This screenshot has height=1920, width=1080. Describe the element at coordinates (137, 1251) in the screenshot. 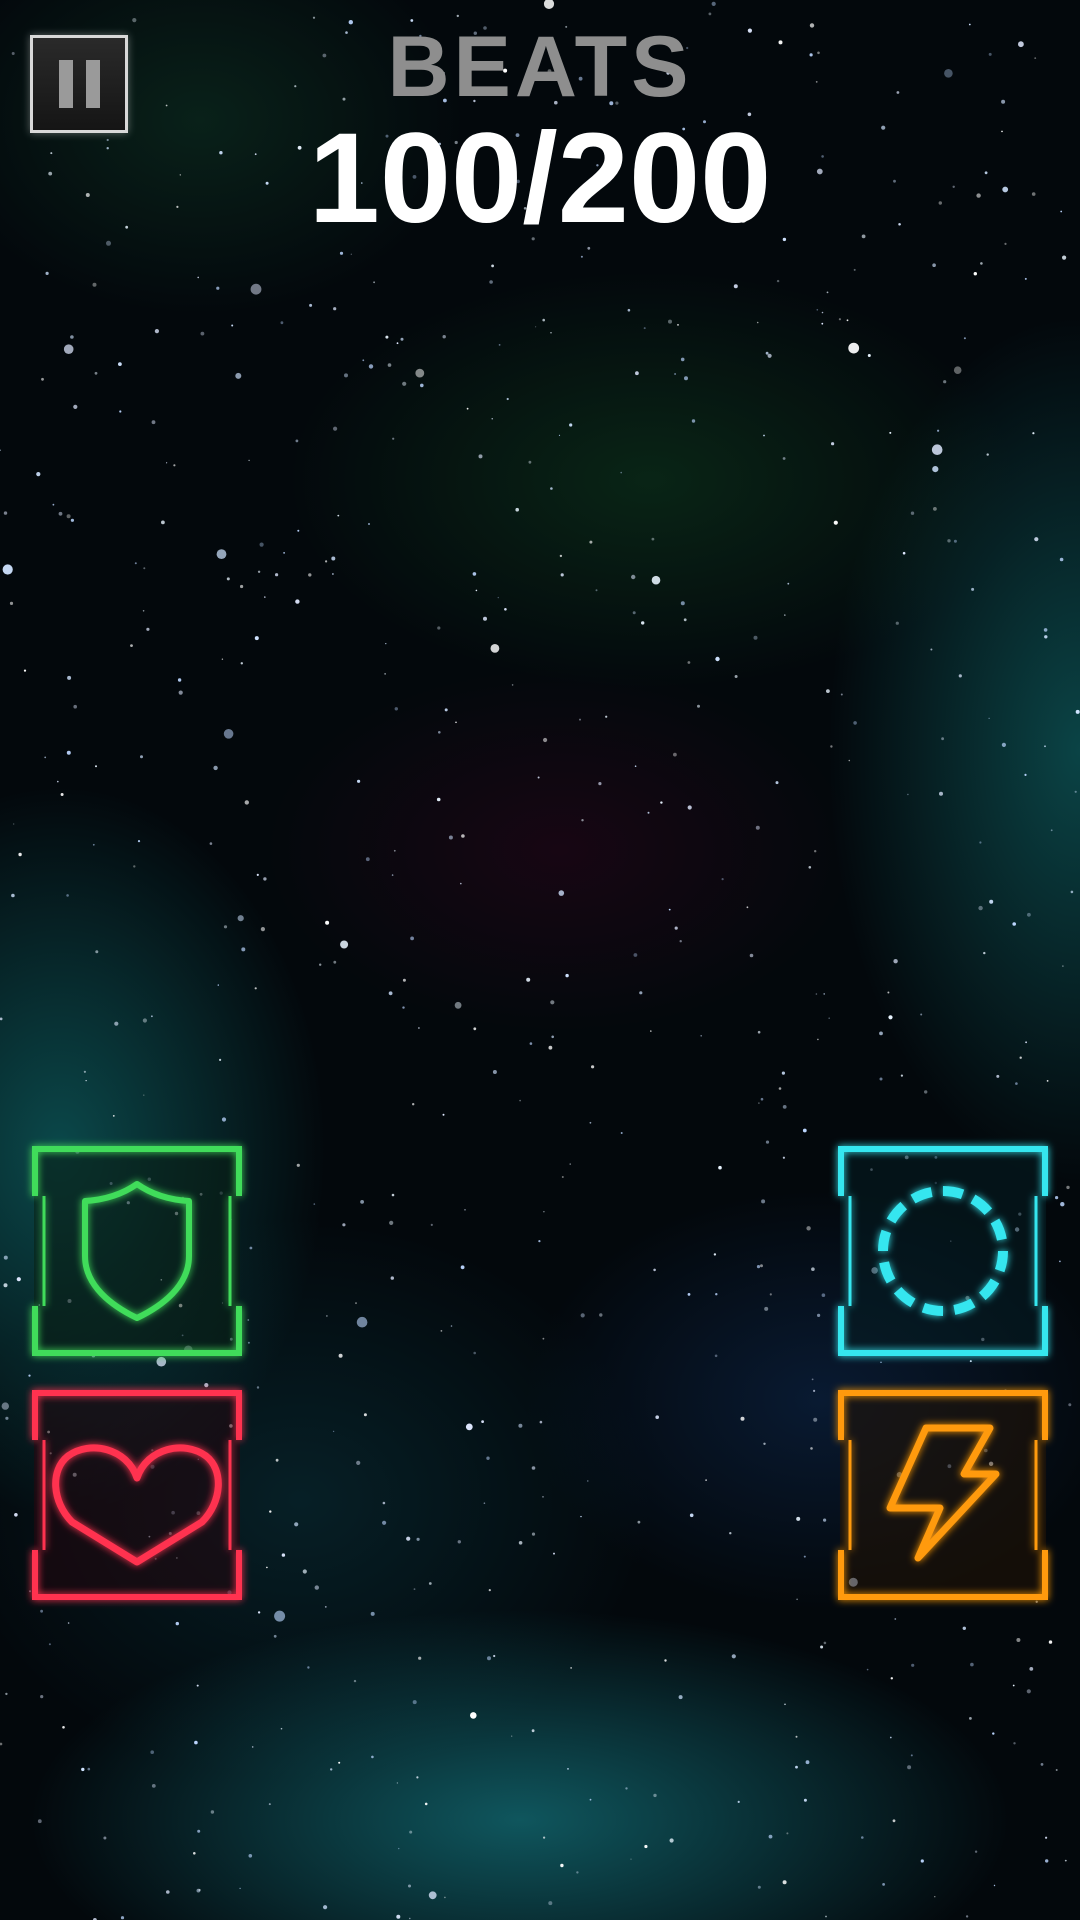

I see `shield-powerup-button` at that location.